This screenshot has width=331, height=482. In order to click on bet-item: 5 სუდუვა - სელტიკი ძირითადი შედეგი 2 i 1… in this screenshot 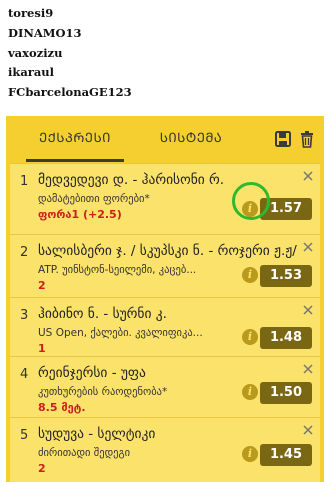, I will do `click(165, 449)`.